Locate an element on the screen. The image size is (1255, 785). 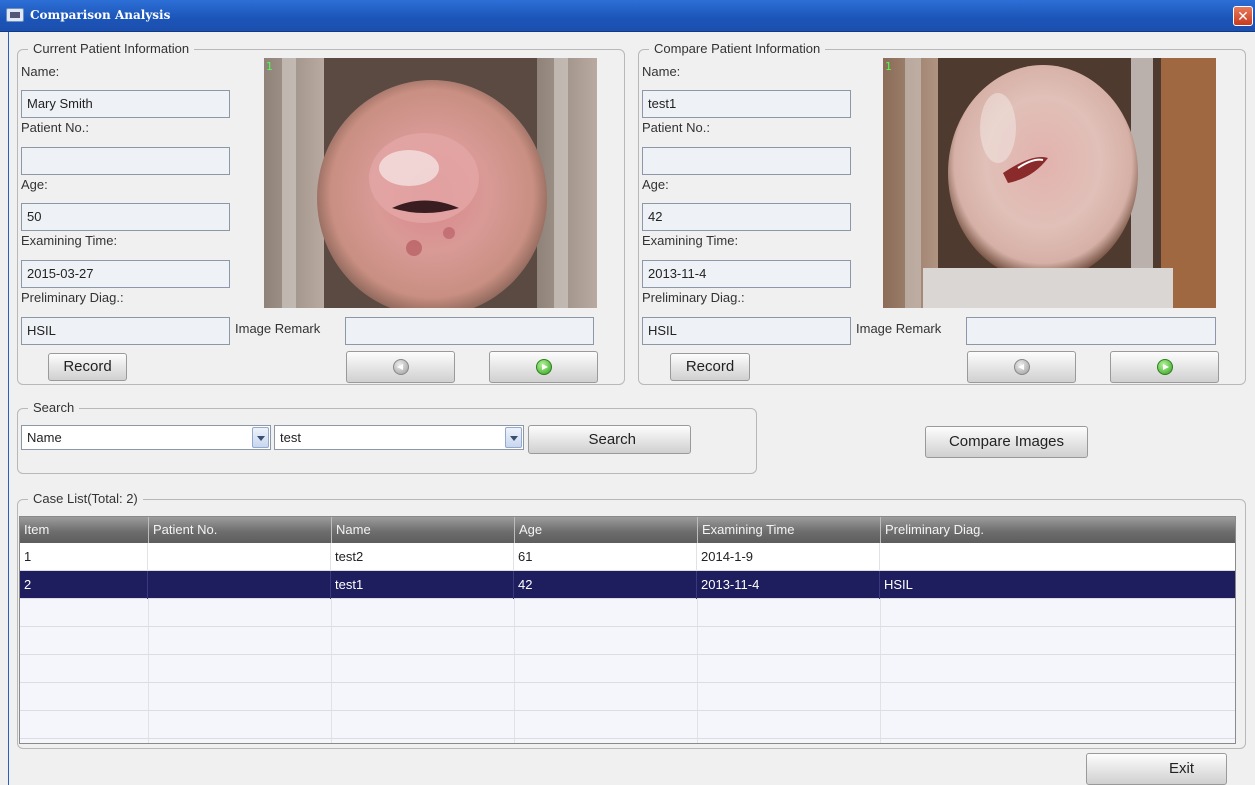
current-patient-no-field is located at coordinates (125, 161).